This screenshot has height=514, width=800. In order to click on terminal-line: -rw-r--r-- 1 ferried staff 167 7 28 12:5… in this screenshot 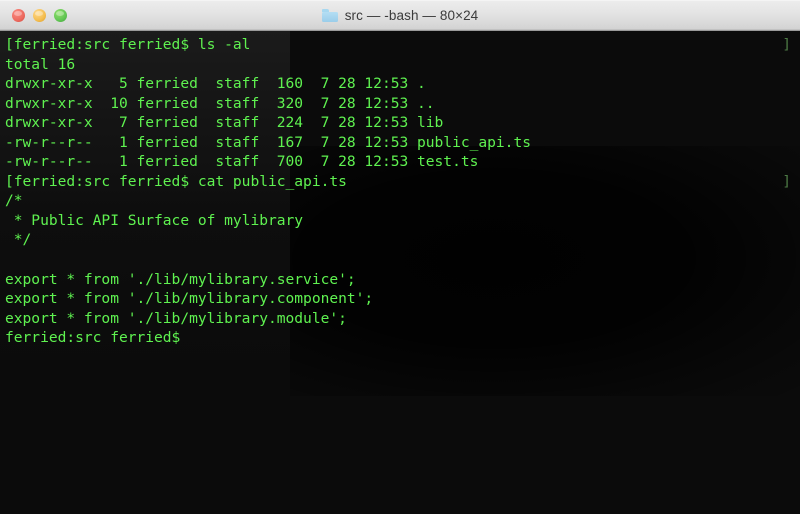, I will do `click(268, 142)`.